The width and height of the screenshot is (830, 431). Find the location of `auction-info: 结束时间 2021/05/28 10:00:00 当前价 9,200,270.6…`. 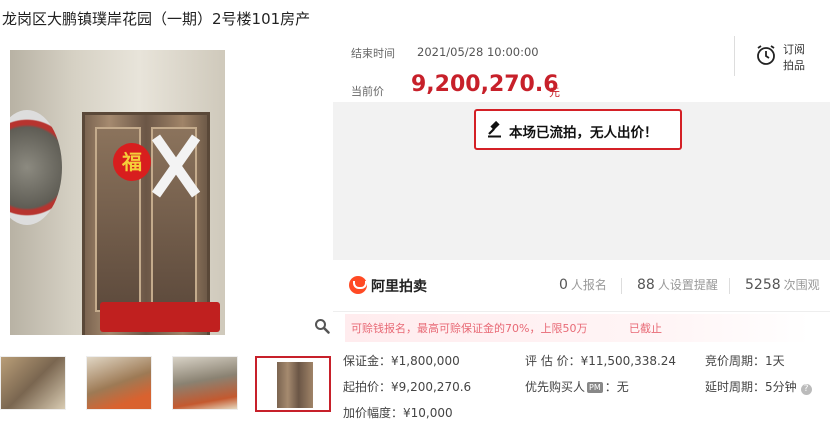

auction-info: 结束时间 2021/05/28 10:00:00 当前价 9,200,270.6… is located at coordinates (581, 66).